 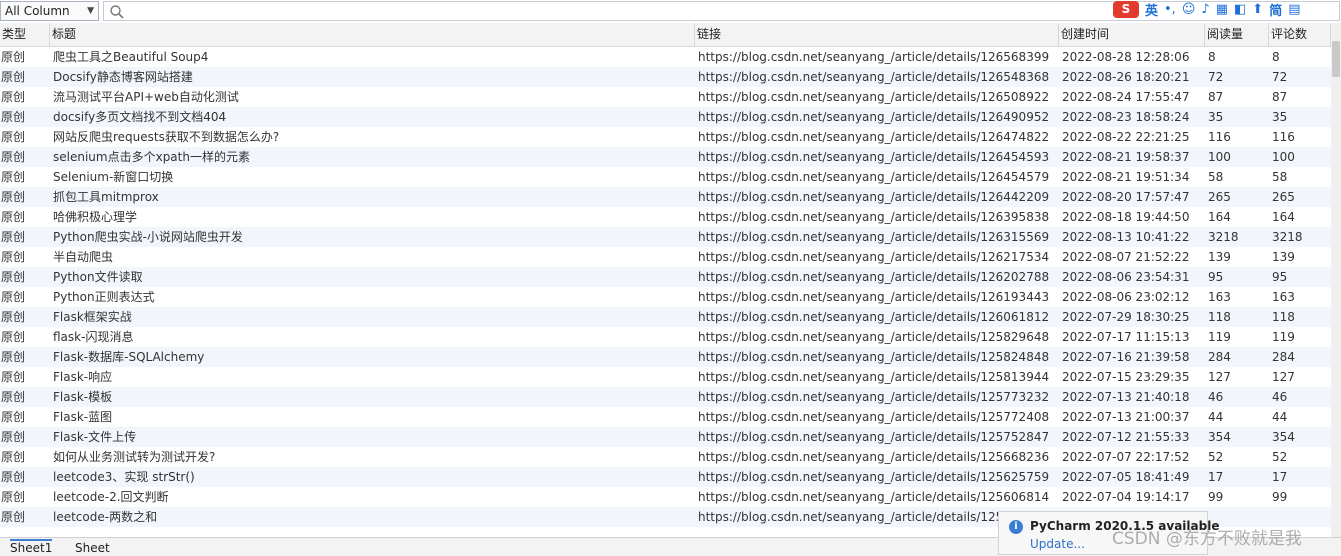 I want to click on cell-created: 2022-08-06 23:54:31, so click(x=1133, y=277).